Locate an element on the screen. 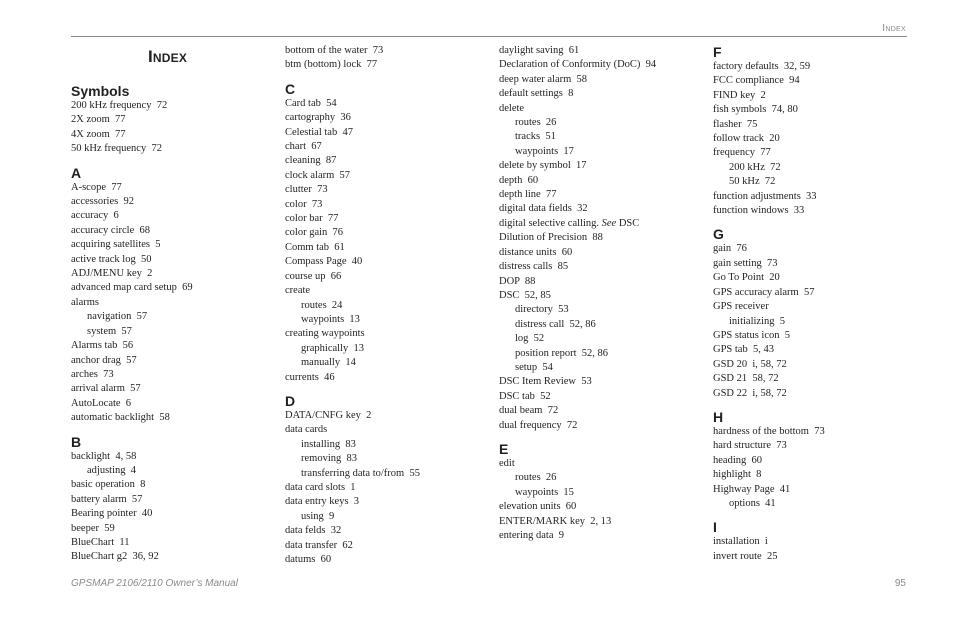 The image size is (954, 621). header-rule is located at coordinates (489, 36).